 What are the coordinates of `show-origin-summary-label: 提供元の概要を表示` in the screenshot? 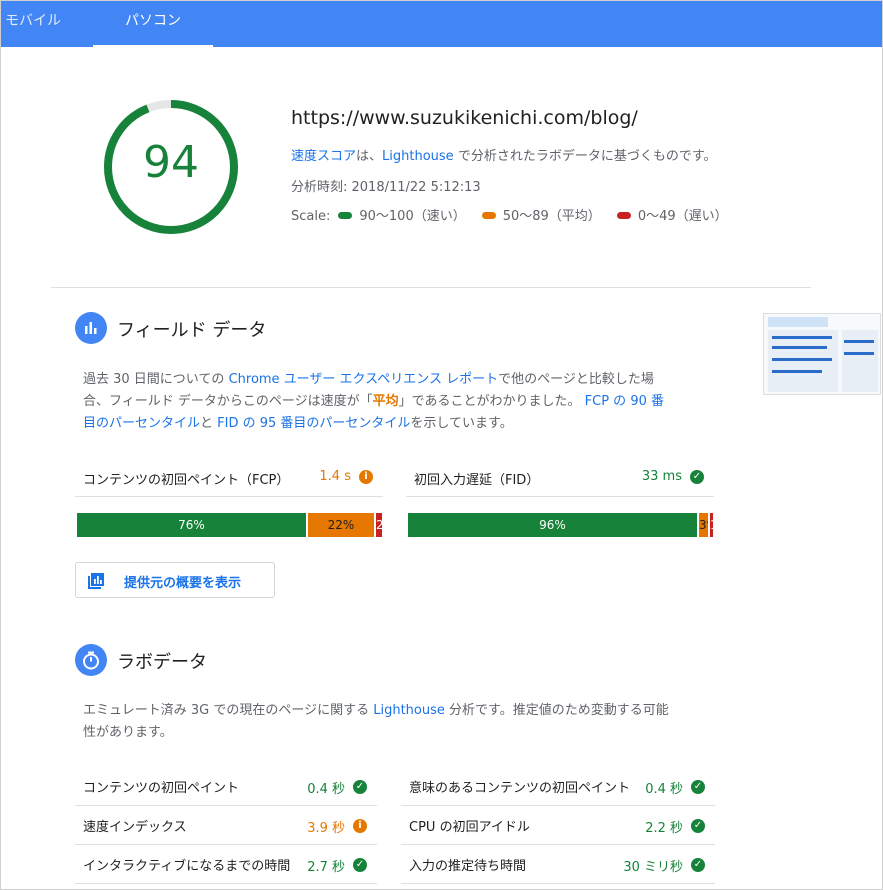 It's located at (183, 583).